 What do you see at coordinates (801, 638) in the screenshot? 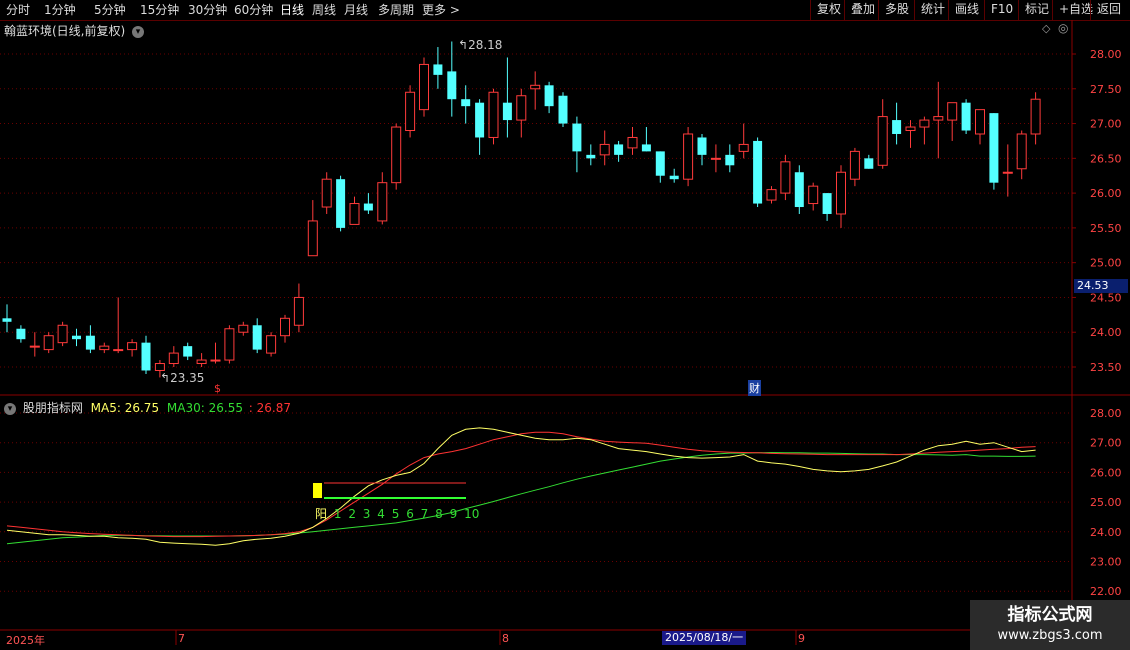
I see `time-axis-month: 9` at bounding box center [801, 638].